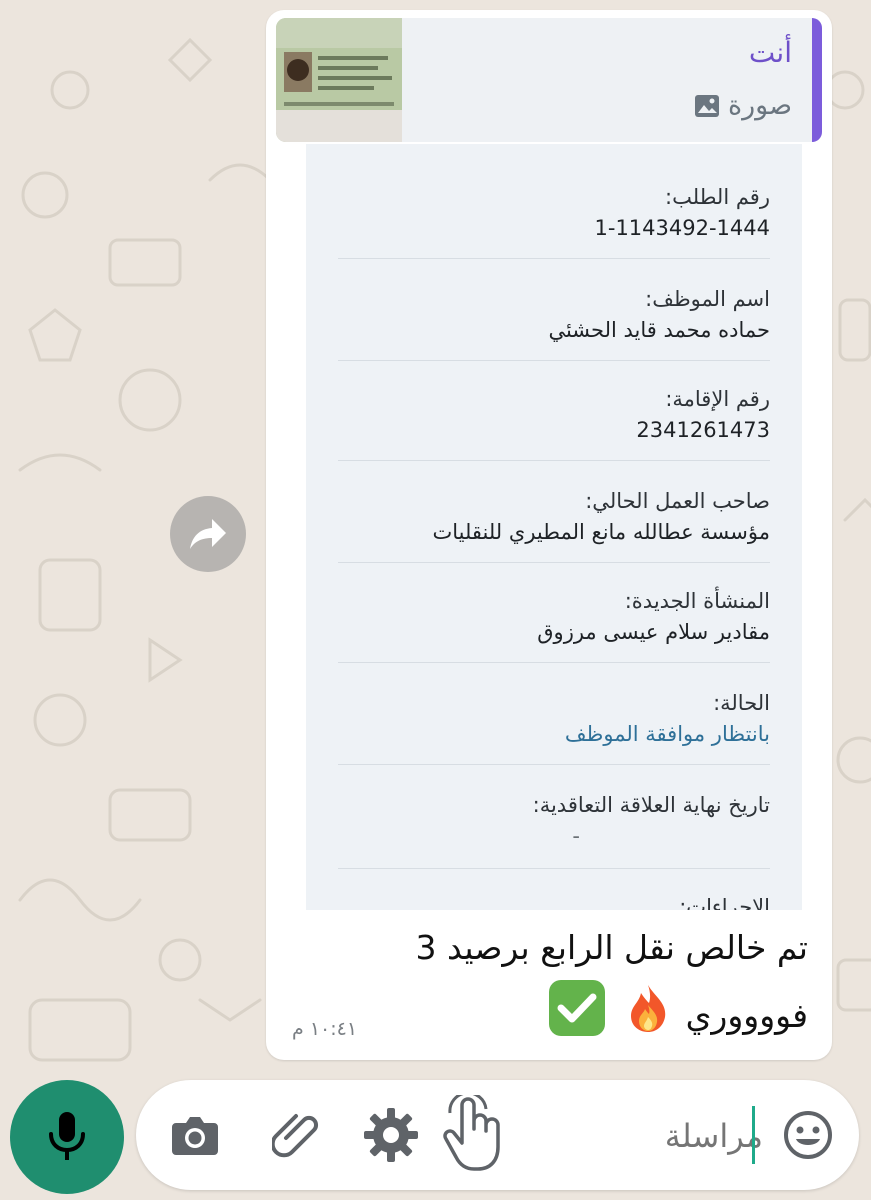 This screenshot has width=871, height=1200. Describe the element at coordinates (759, 105) in the screenshot. I see `quoted-type-label: صورة` at that location.